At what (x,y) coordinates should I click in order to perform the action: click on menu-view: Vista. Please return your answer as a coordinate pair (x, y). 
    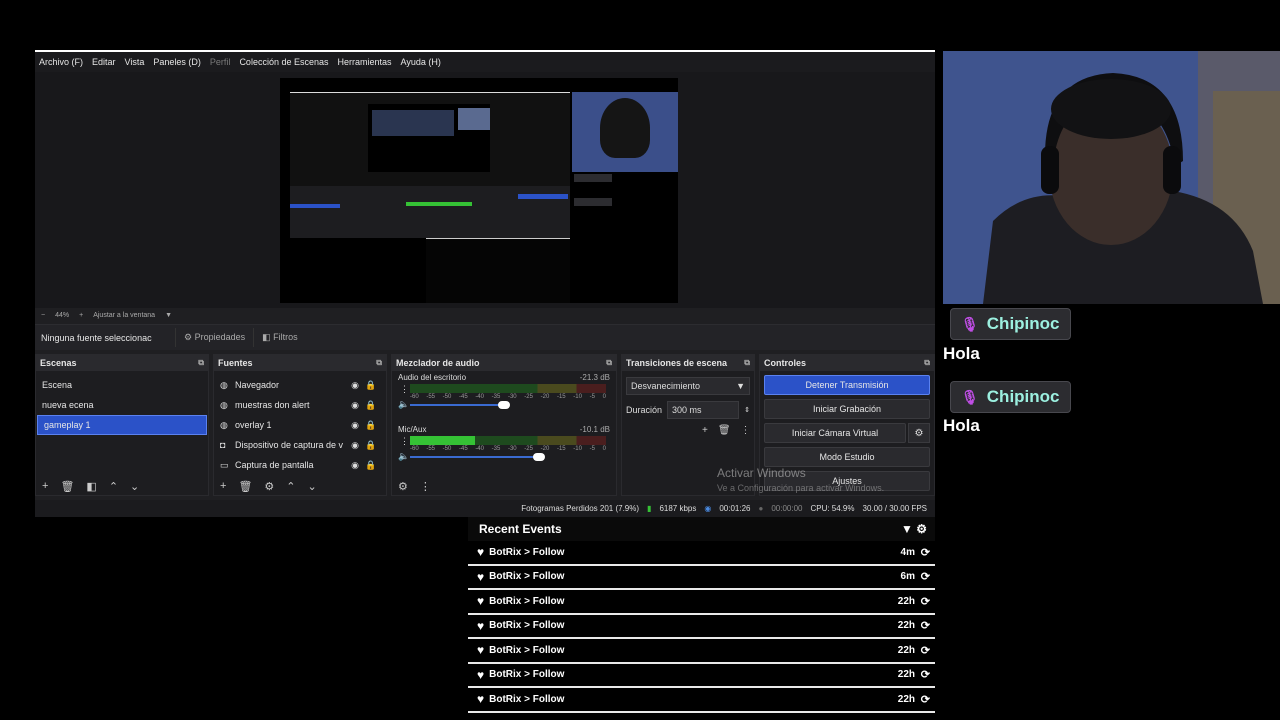
    Looking at the image, I should click on (135, 62).